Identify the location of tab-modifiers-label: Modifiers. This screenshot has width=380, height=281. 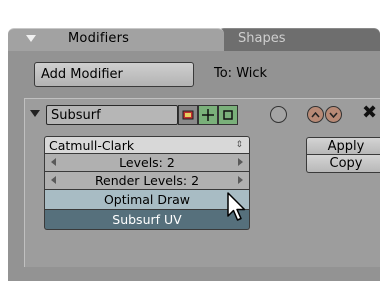
(99, 38).